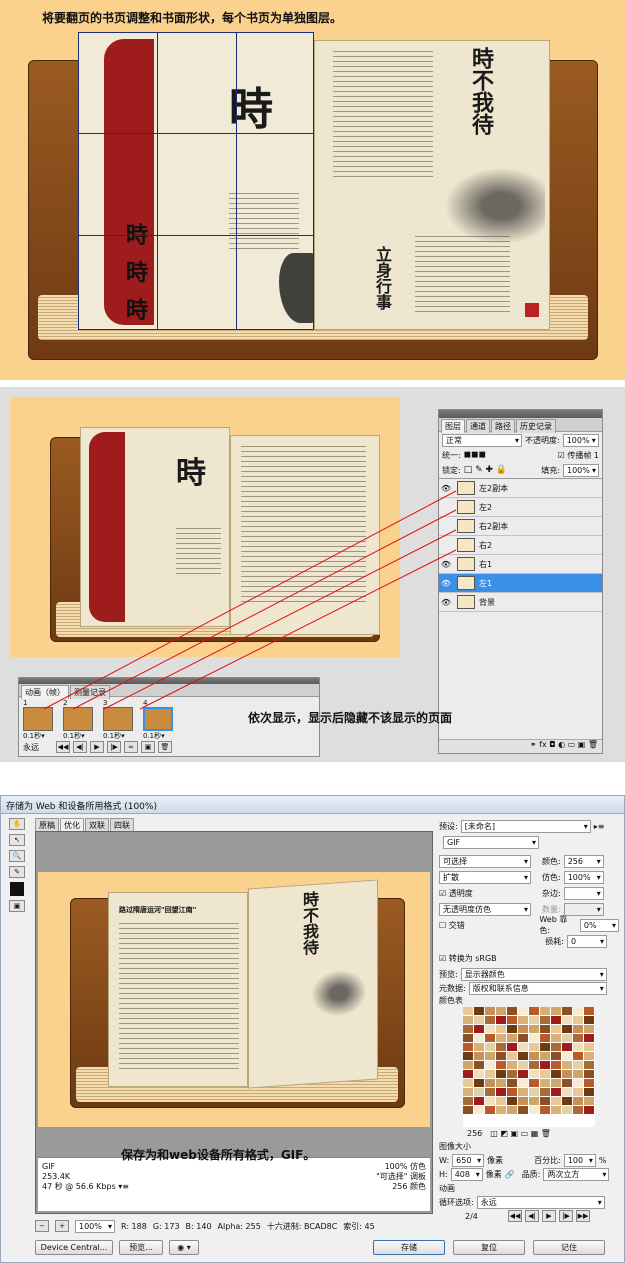 Image resolution: width=625 pixels, height=1263 pixels. I want to click on reduction-select: 可选择, so click(485, 861).